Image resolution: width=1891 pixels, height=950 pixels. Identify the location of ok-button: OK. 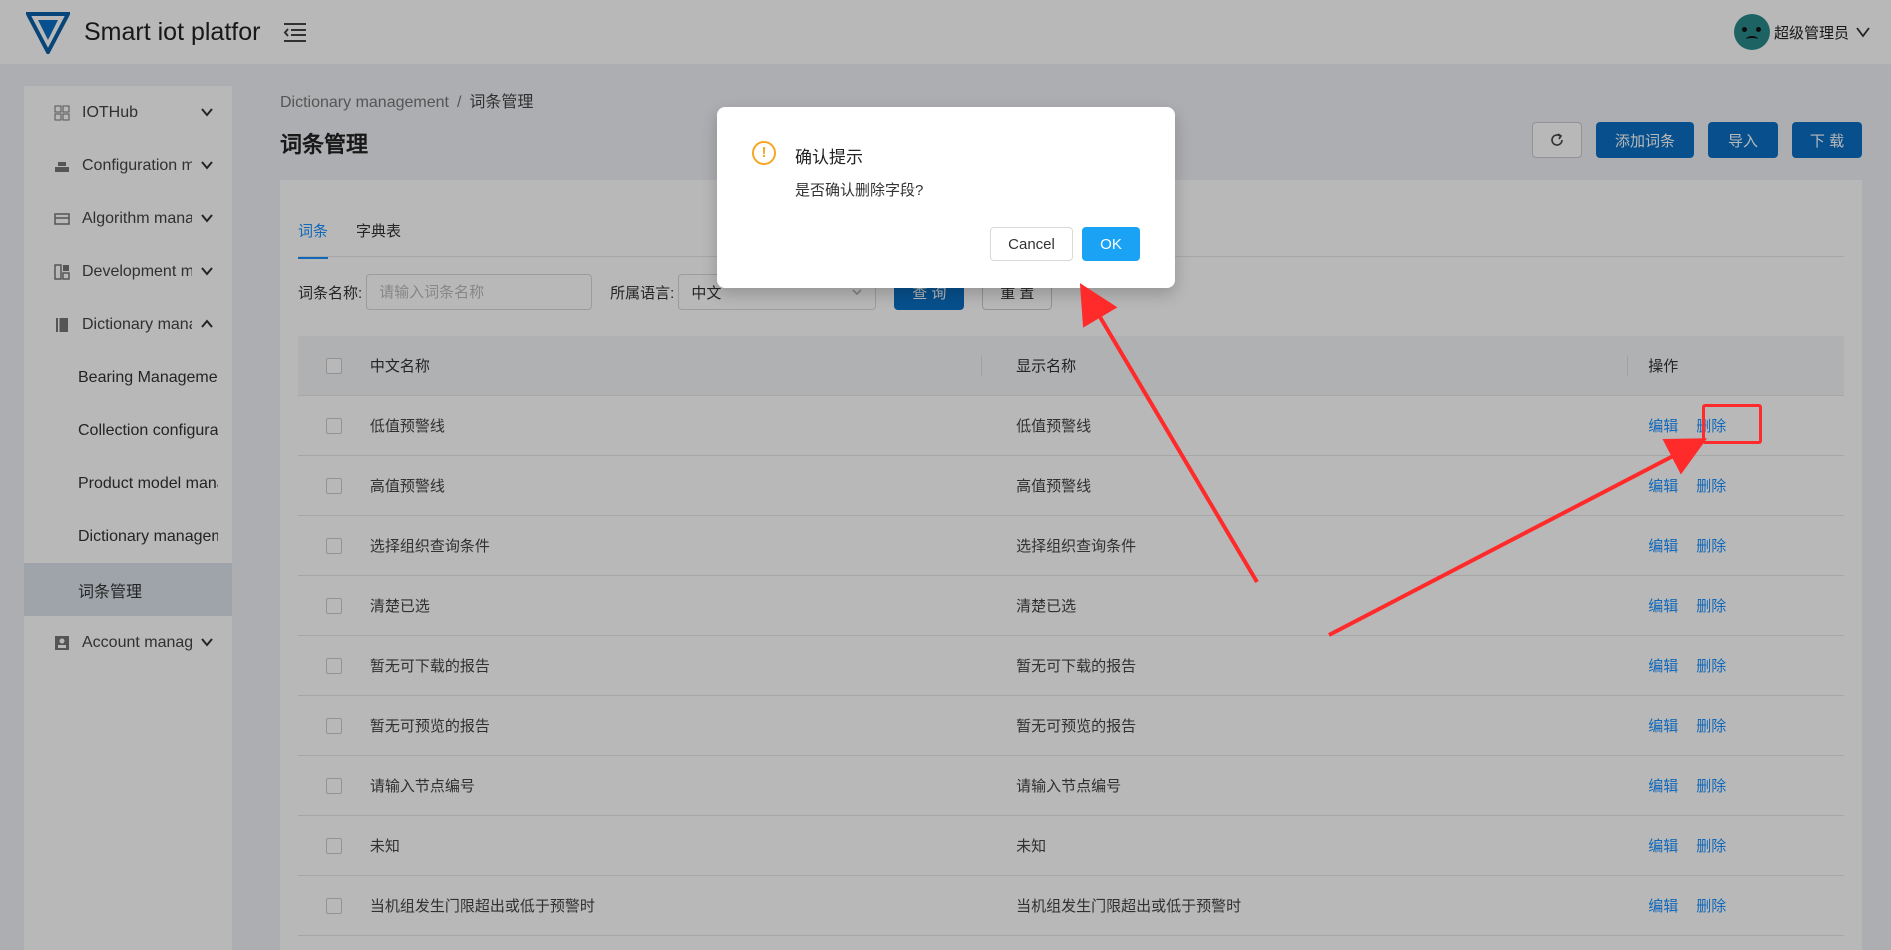
(1111, 244).